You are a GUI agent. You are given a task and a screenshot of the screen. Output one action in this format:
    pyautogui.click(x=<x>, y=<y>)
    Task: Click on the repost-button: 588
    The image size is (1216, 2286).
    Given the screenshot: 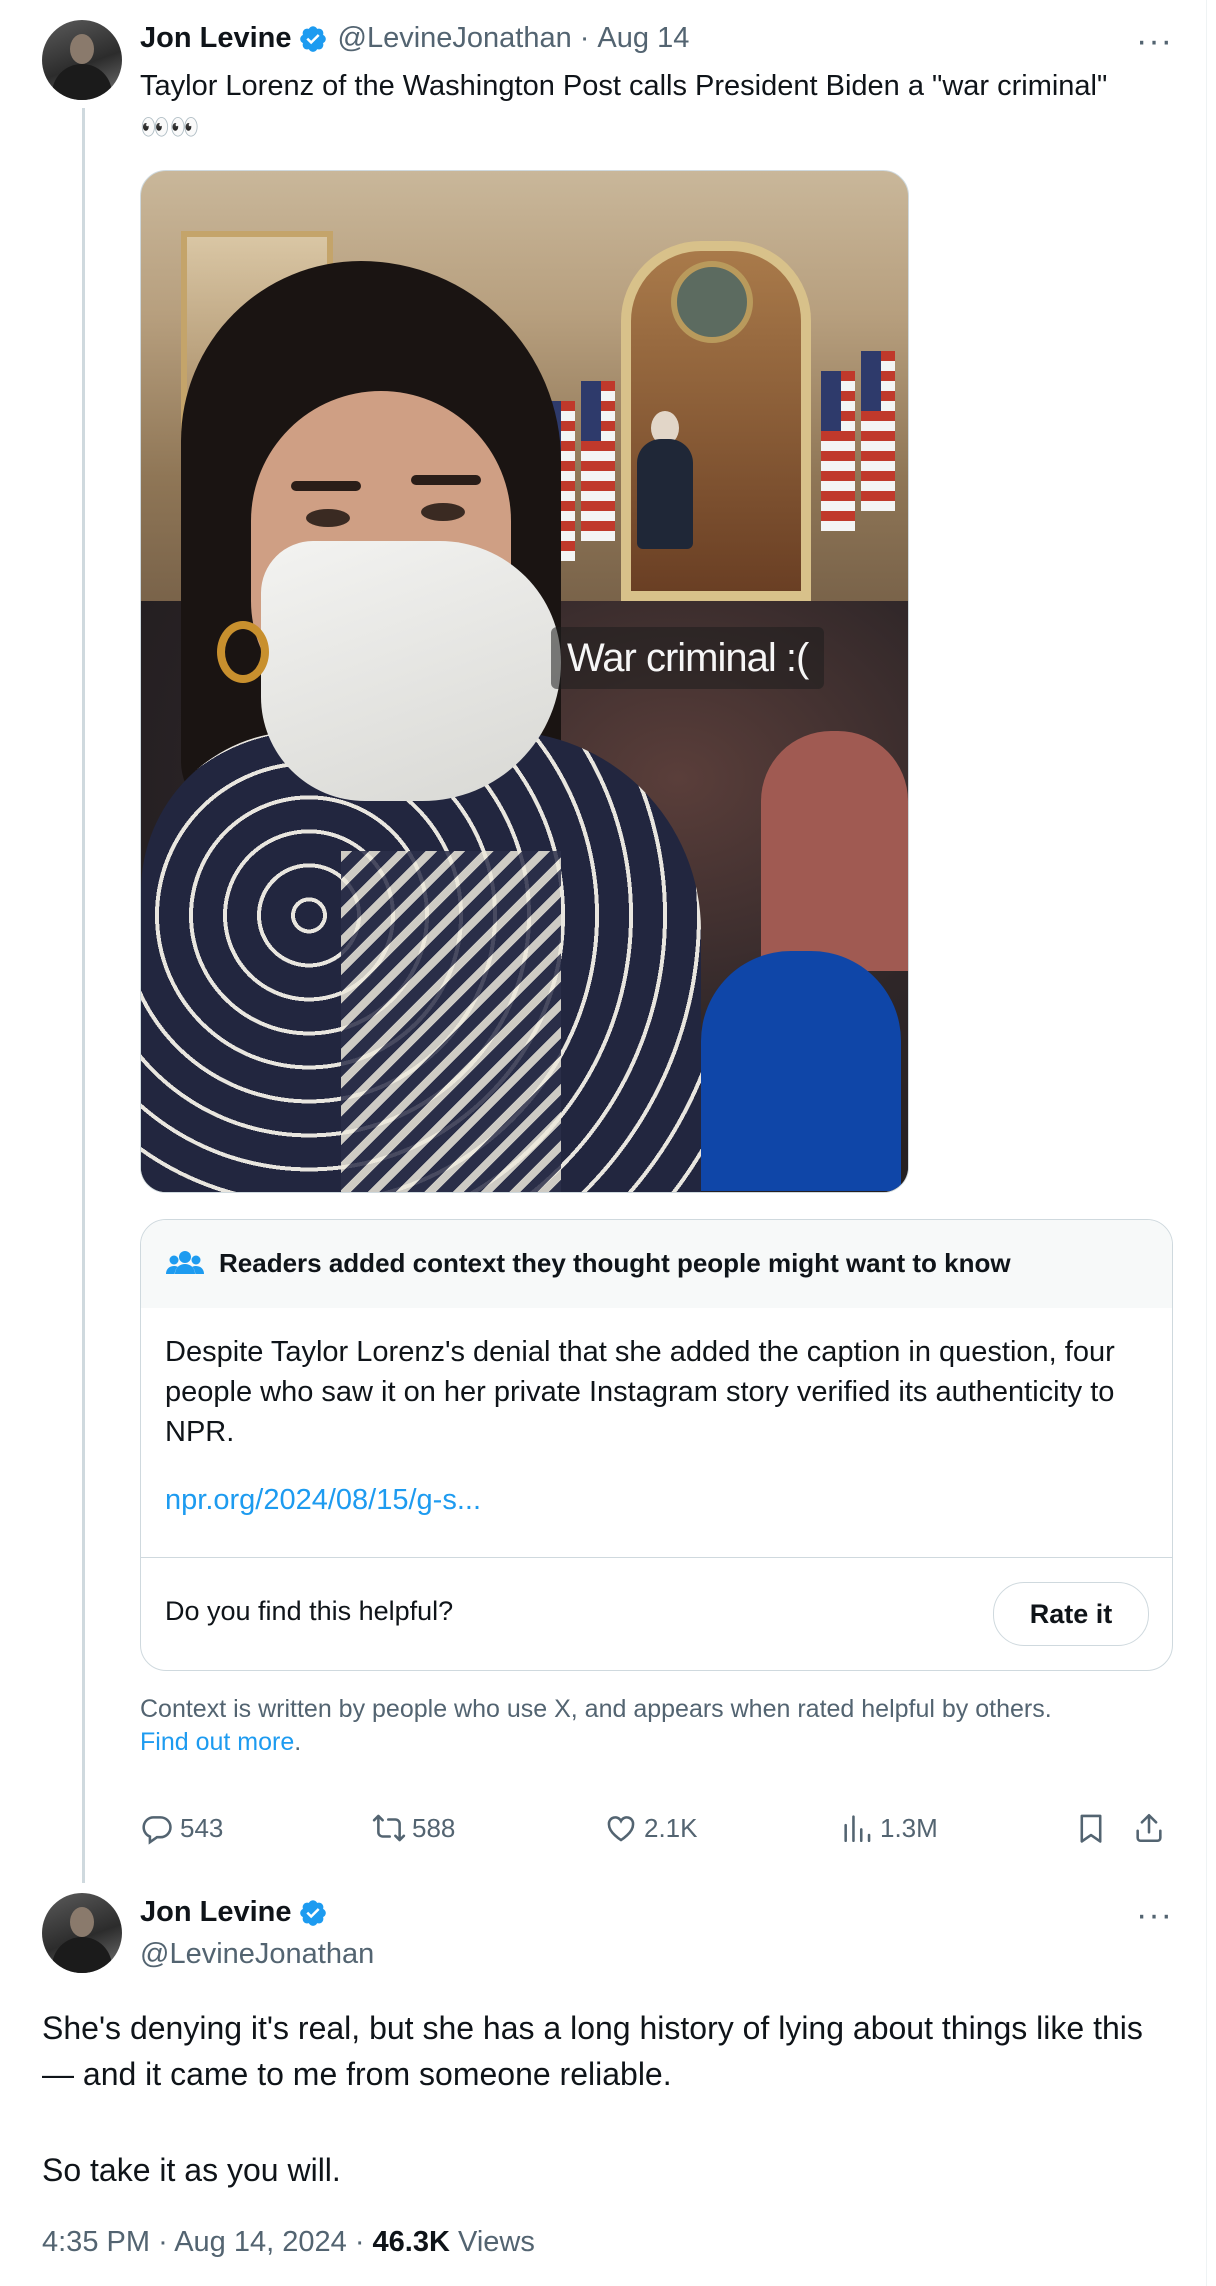 What is the action you would take?
    pyautogui.click(x=413, y=1828)
    